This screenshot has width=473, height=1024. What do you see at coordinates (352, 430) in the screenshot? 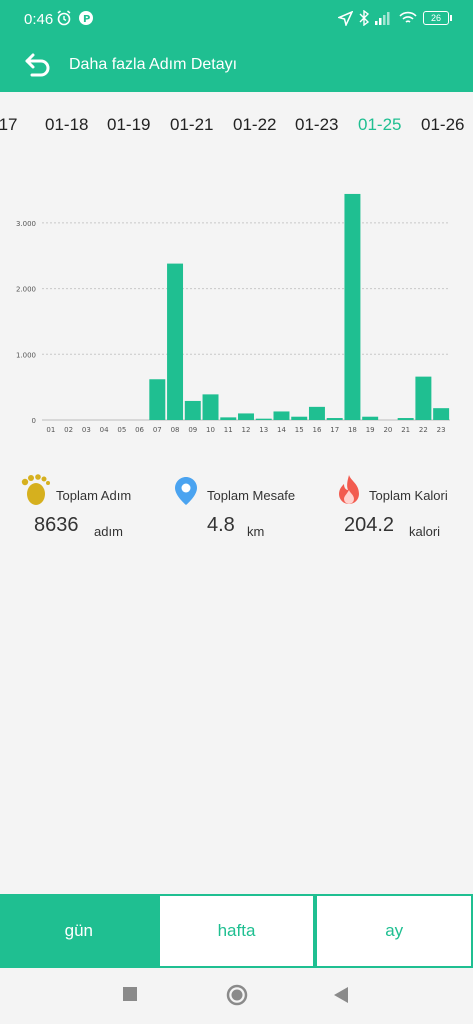
I see `x-tick-label: 18` at bounding box center [352, 430].